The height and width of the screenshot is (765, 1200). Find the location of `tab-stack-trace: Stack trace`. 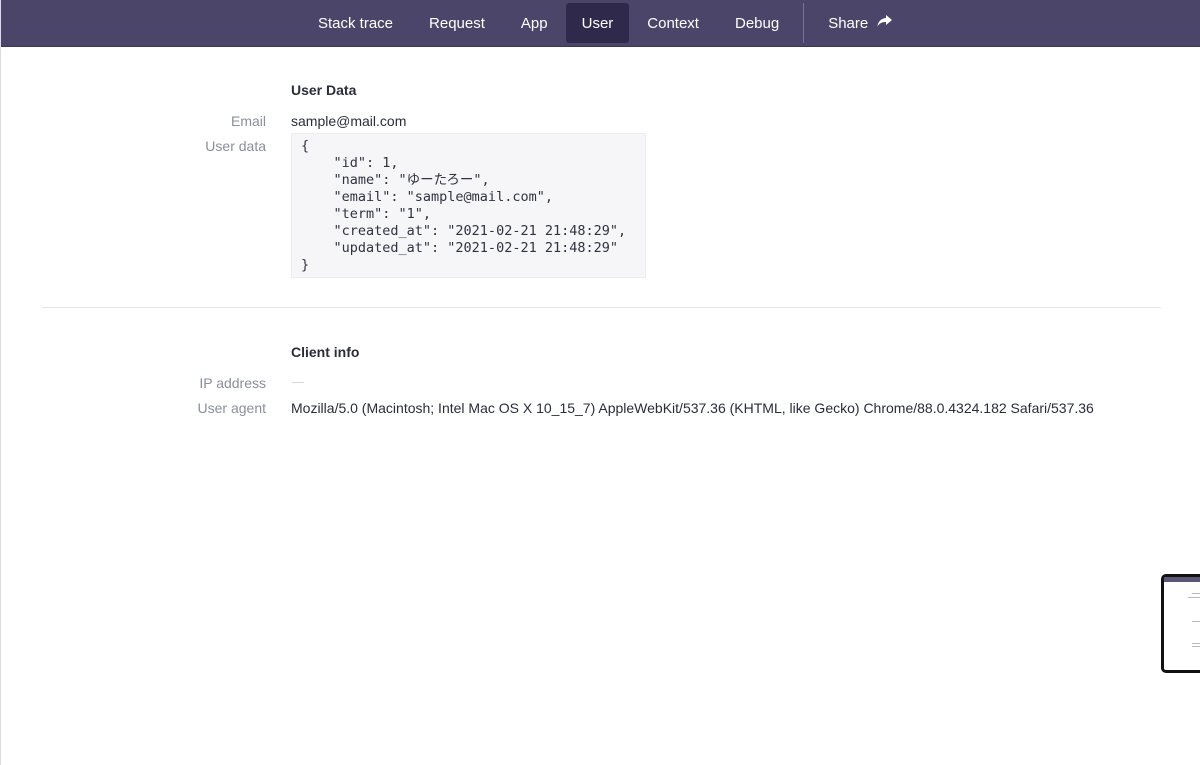

tab-stack-trace: Stack trace is located at coordinates (355, 23).